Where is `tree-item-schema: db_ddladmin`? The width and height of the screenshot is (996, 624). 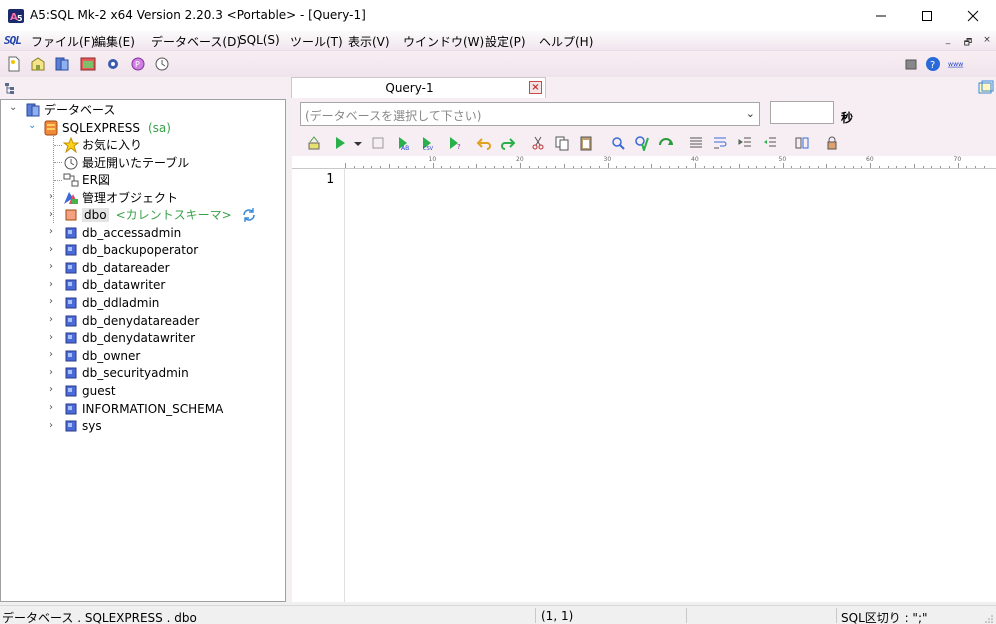
tree-item-schema: db_ddladmin is located at coordinates (111, 302).